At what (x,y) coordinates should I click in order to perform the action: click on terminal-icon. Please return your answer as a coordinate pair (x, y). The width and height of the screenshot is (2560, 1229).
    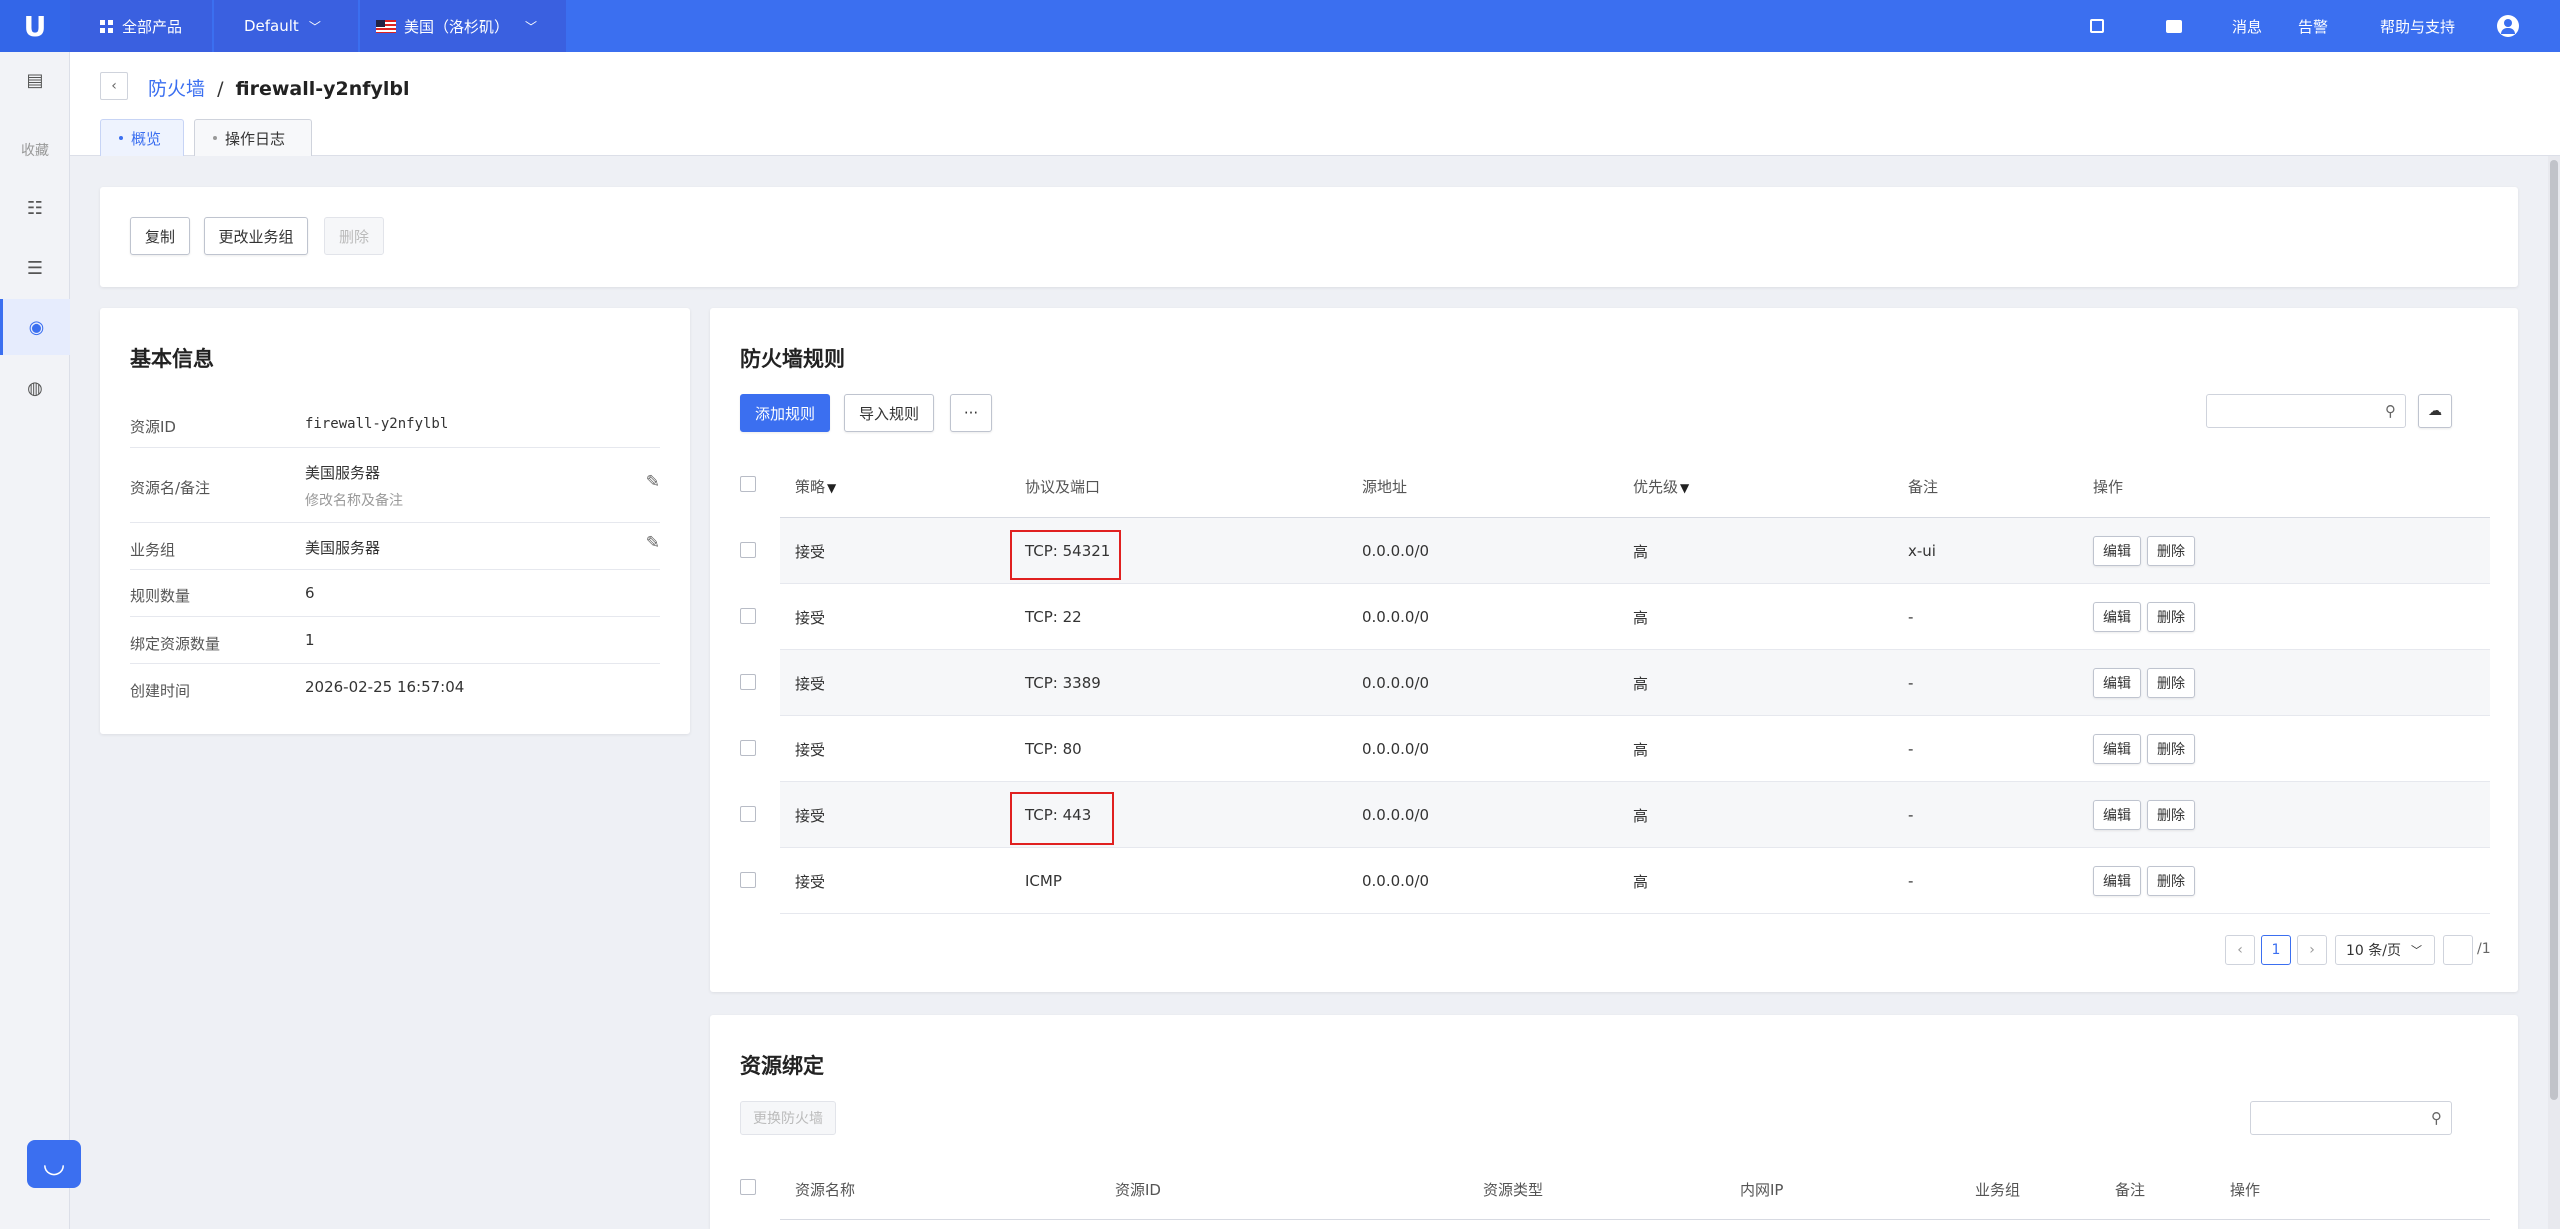
    Looking at the image, I should click on (2174, 26).